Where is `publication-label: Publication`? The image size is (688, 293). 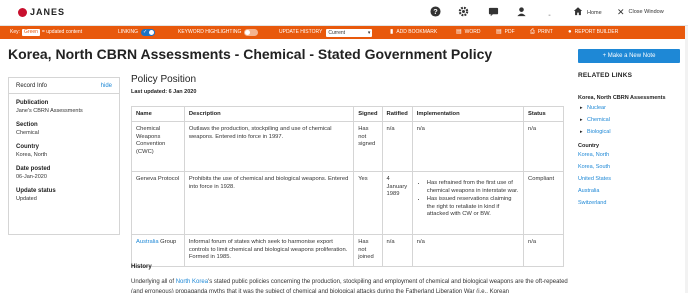 publication-label: Publication is located at coordinates (32, 103).